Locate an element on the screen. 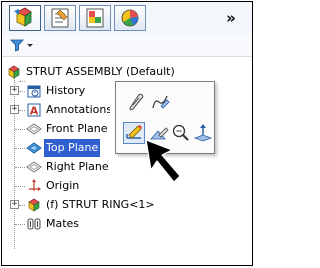 This screenshot has height=268, width=320. tree-item-label: Origin is located at coordinates (63, 185).